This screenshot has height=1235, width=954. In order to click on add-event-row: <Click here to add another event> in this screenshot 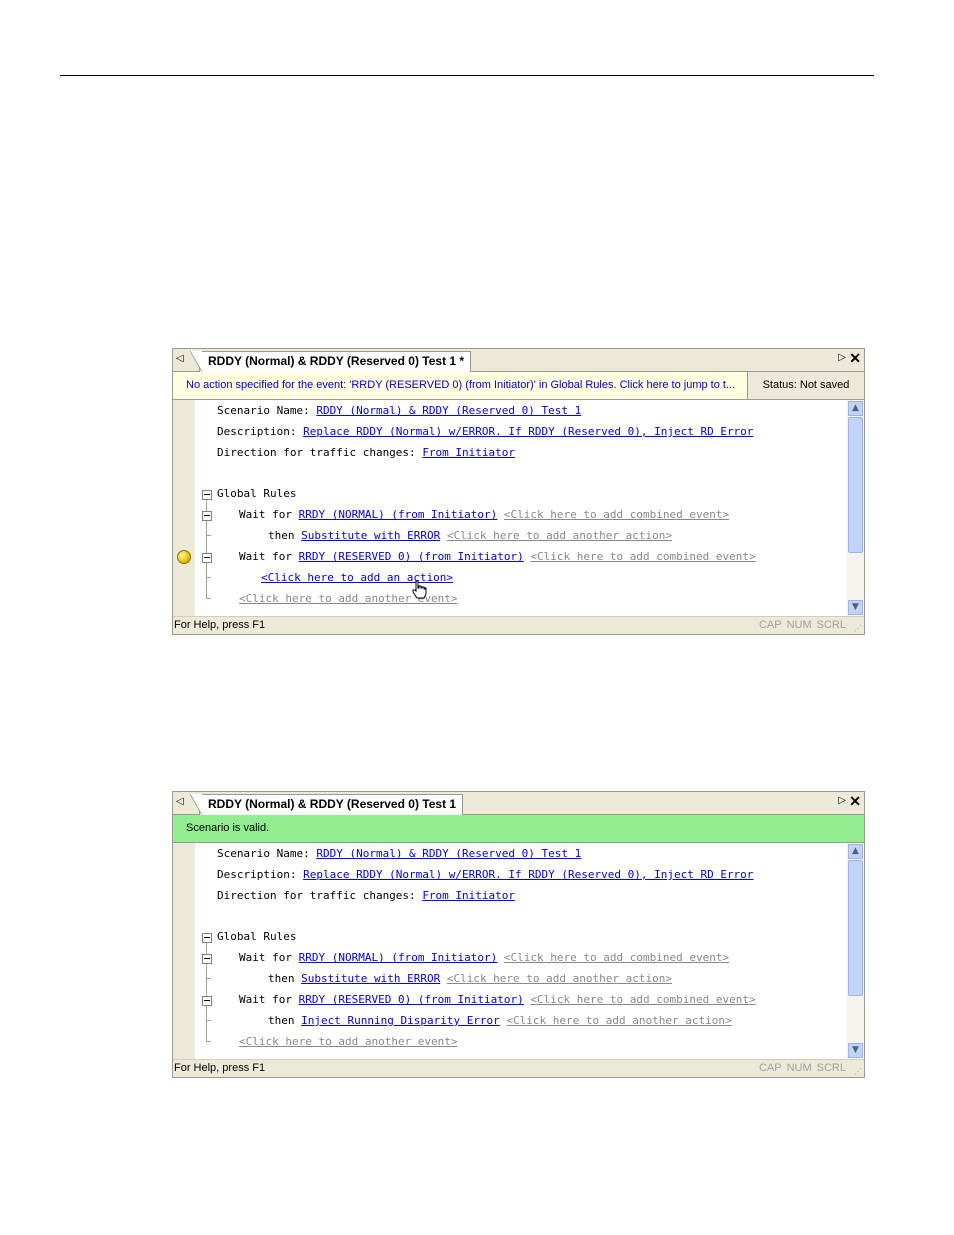, I will do `click(348, 1041)`.